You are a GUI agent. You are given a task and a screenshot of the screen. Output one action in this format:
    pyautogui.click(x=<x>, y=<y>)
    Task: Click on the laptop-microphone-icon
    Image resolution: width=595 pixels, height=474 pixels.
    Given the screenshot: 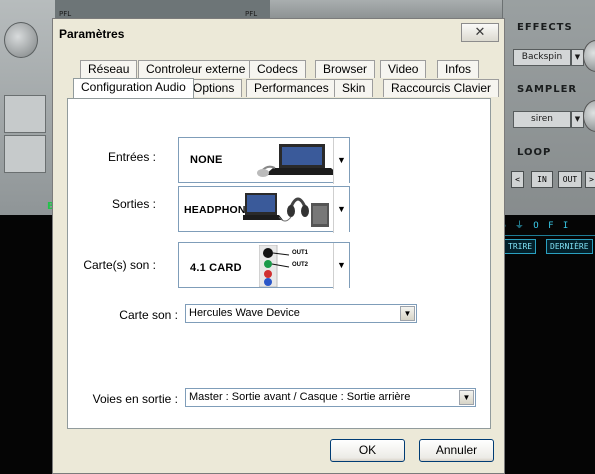 What is the action you would take?
    pyautogui.click(x=300, y=160)
    